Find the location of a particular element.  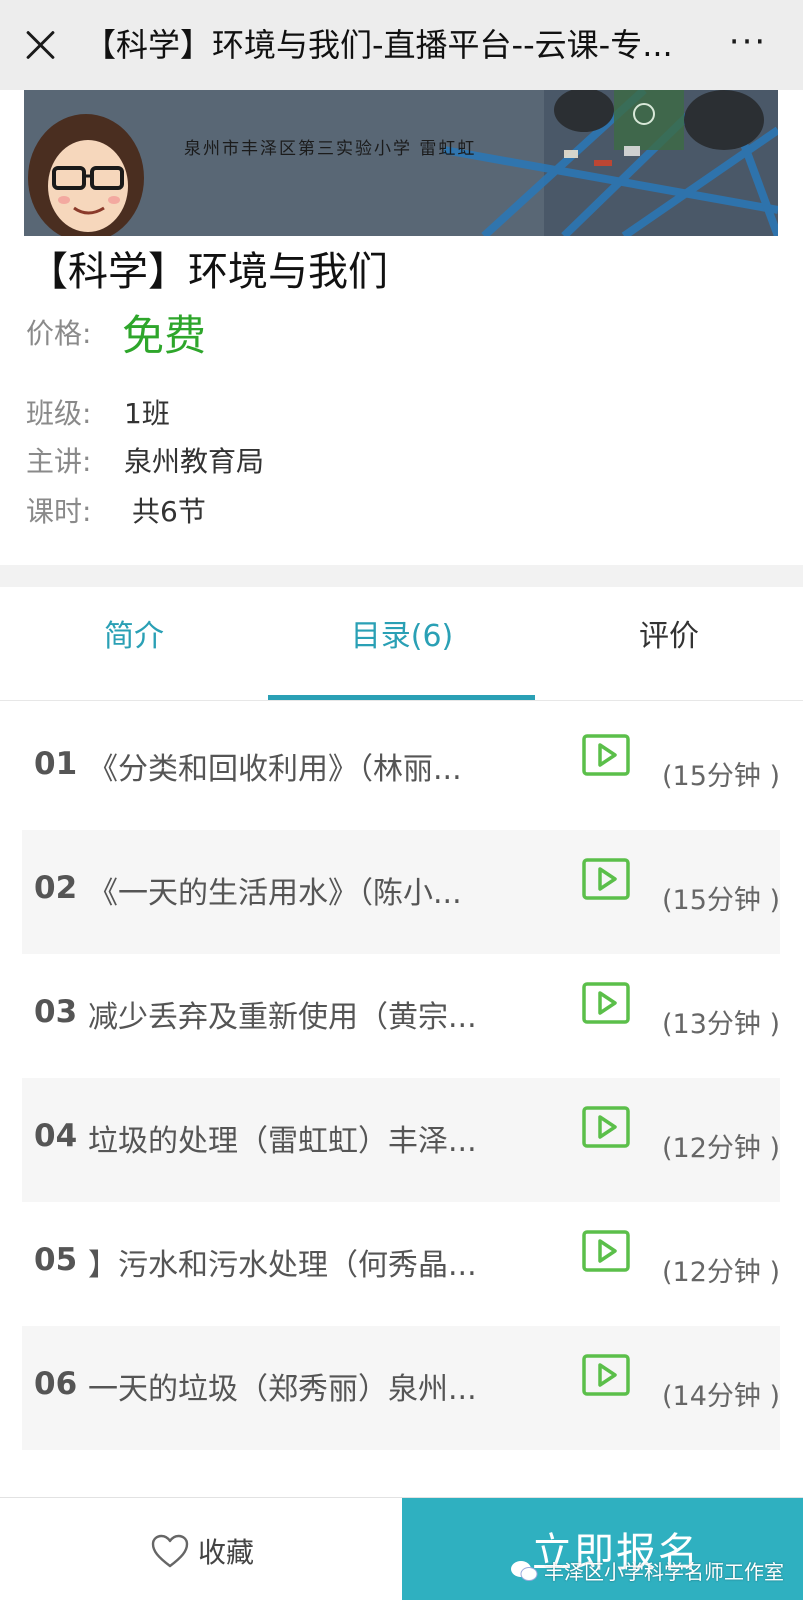

watermark-text: 丰泽区小学科学名师工作室 is located at coordinates (664, 1572).